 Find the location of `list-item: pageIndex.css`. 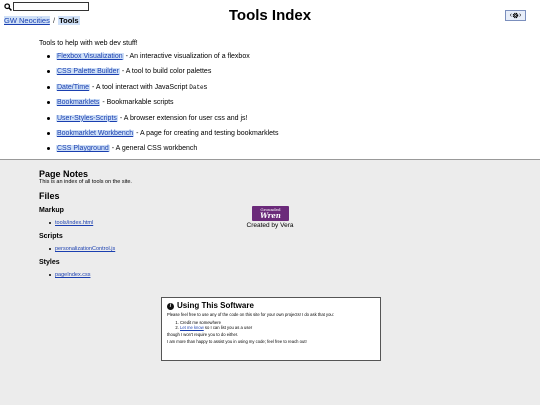

list-item: pageIndex.css is located at coordinates (294, 275).